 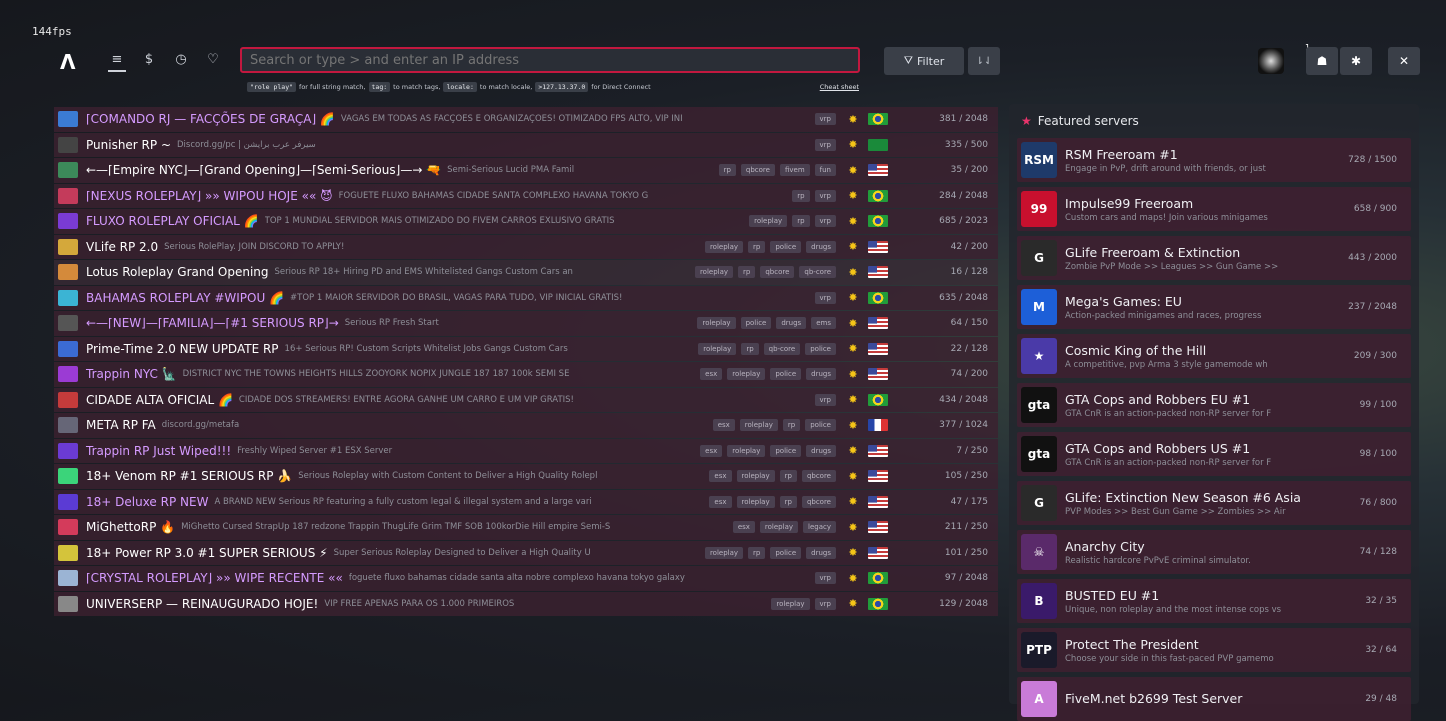 What do you see at coordinates (550, 60) in the screenshot?
I see `search-input` at bounding box center [550, 60].